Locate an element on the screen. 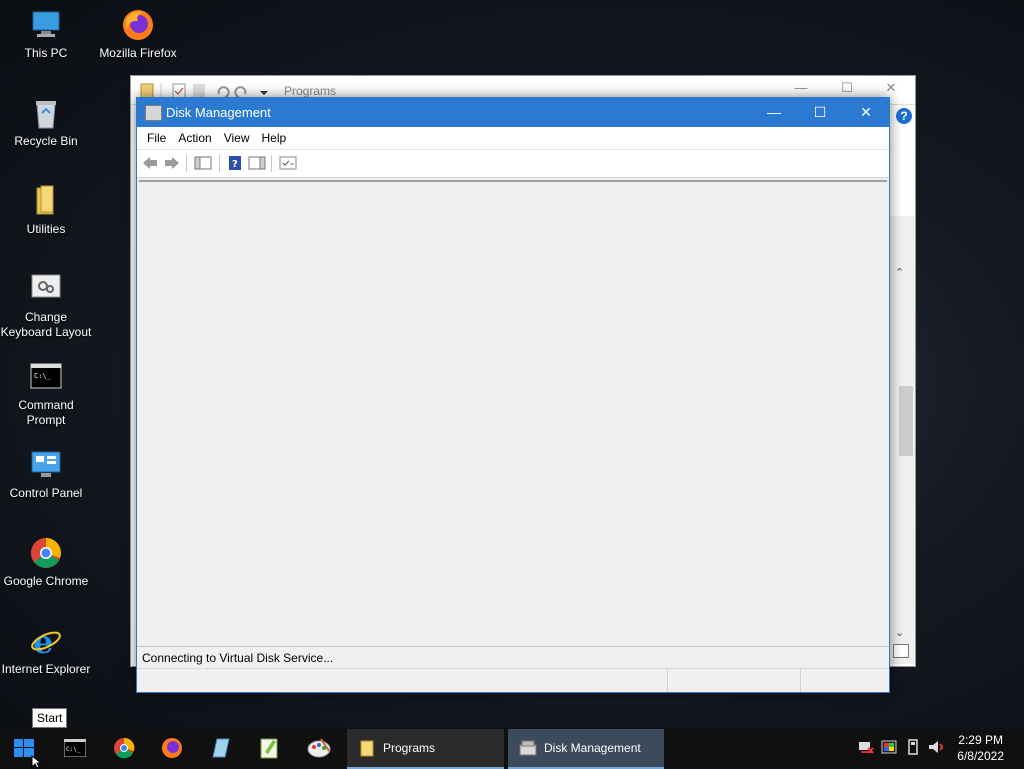 The width and height of the screenshot is (1024, 769). clock-date: 6/8/2022 is located at coordinates (980, 756).